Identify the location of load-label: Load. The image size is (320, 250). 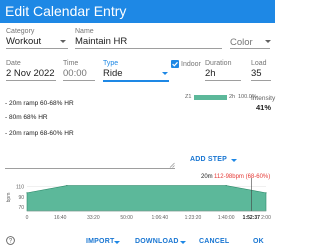
(259, 63).